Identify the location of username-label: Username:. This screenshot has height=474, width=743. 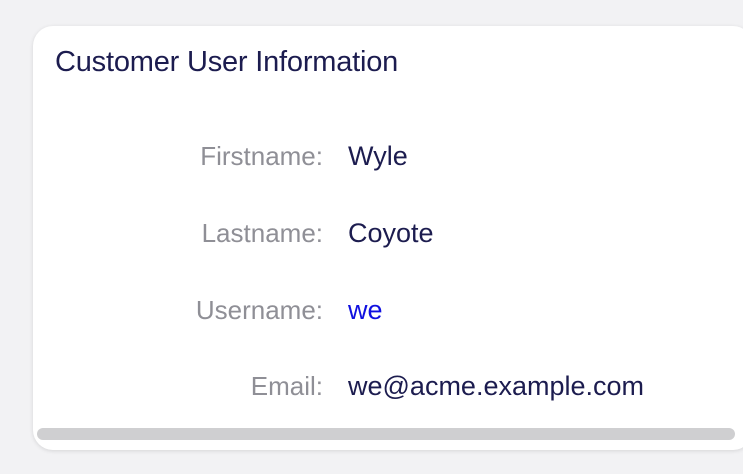
(259, 310).